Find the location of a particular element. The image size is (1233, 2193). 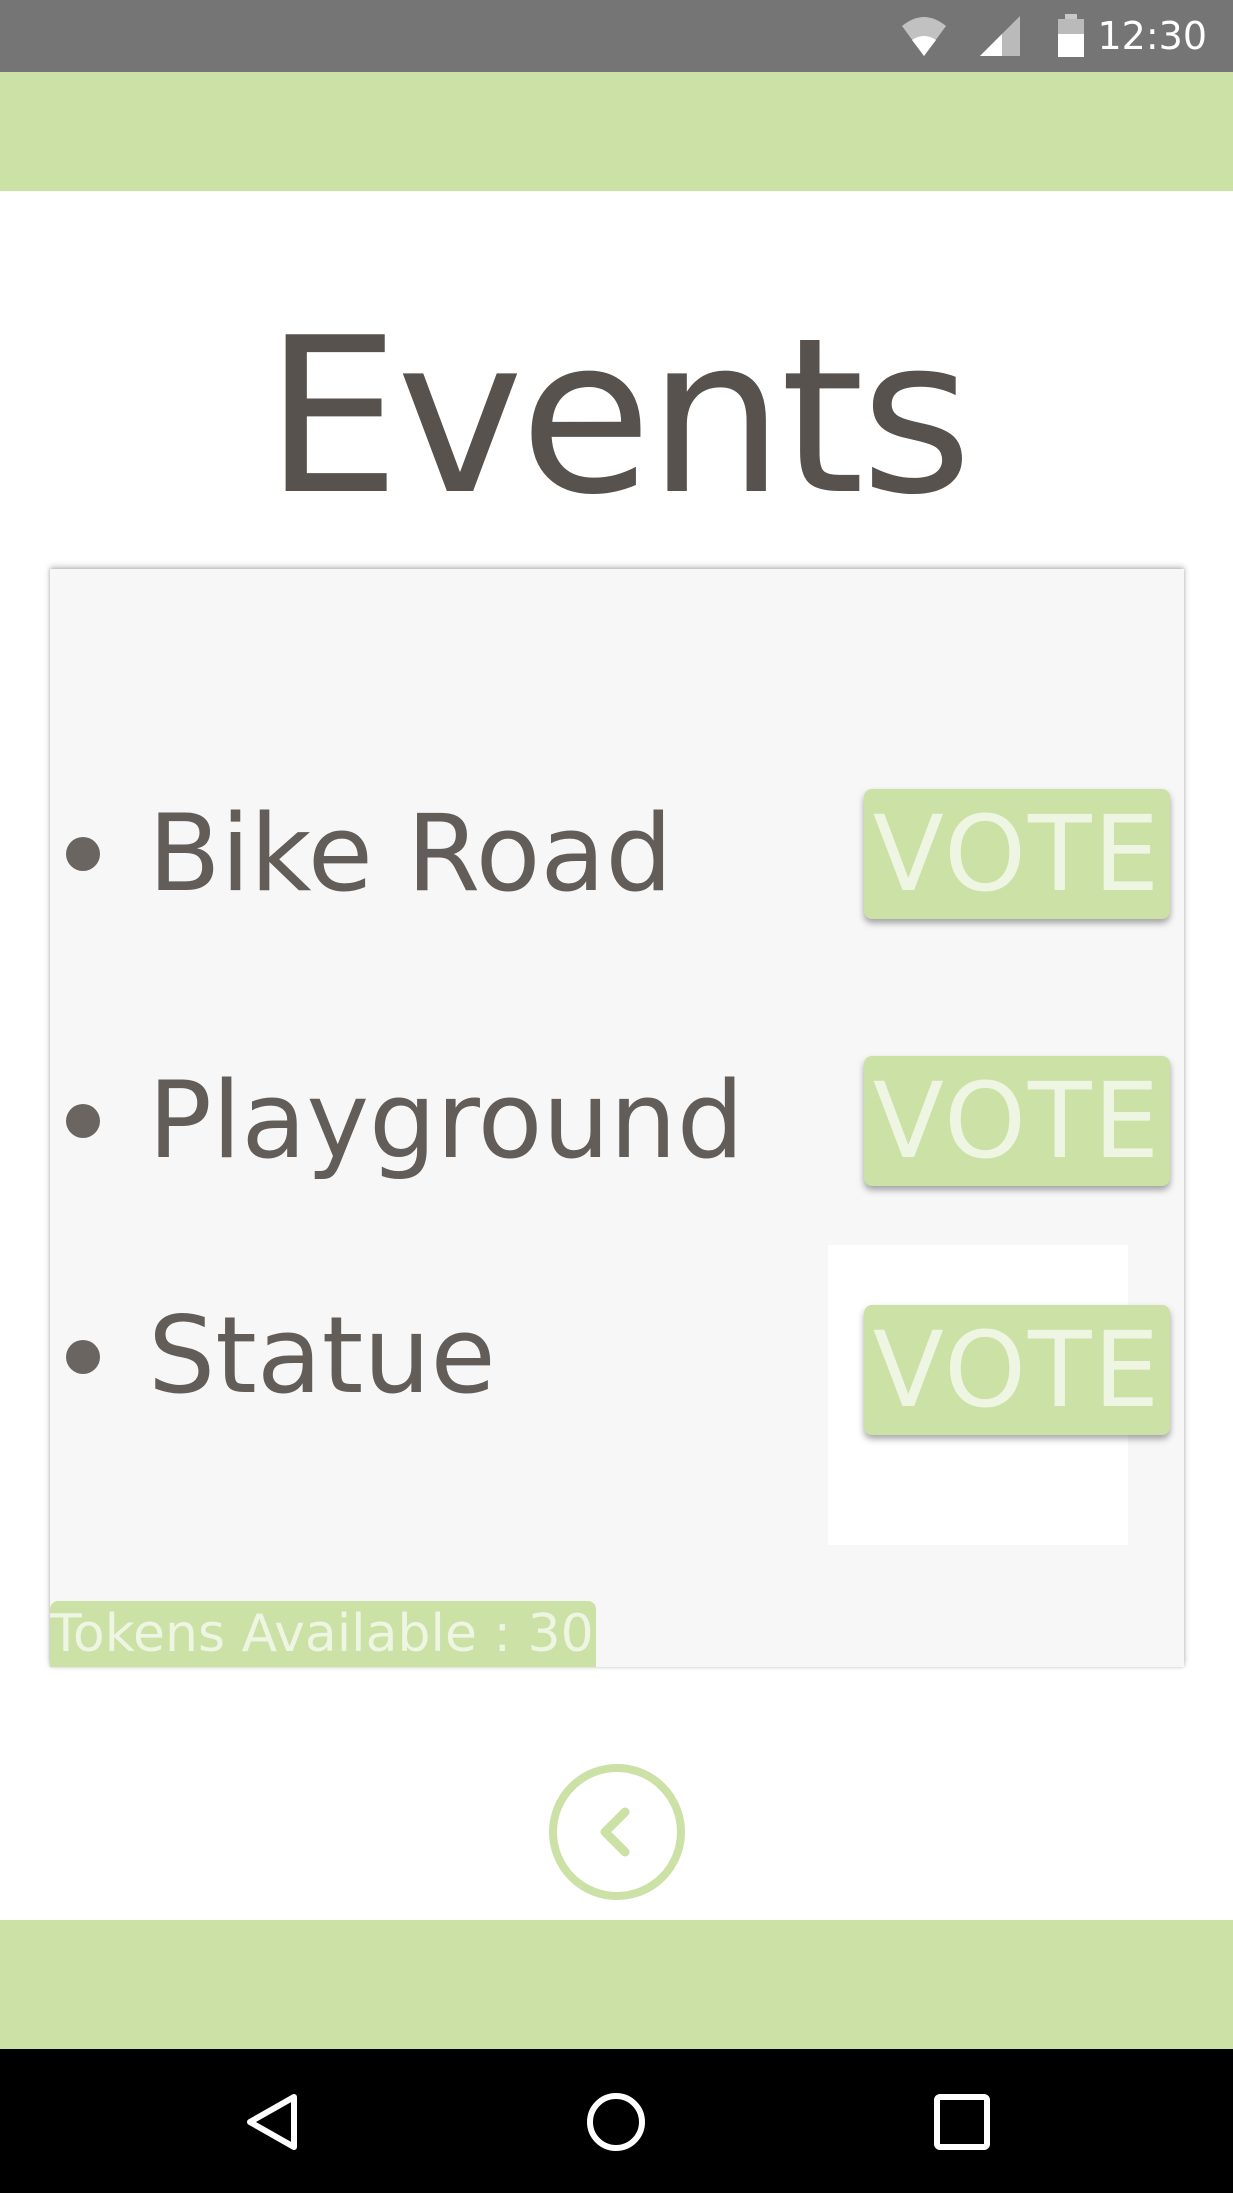

back-triangle-icon is located at coordinates (275, 2122).